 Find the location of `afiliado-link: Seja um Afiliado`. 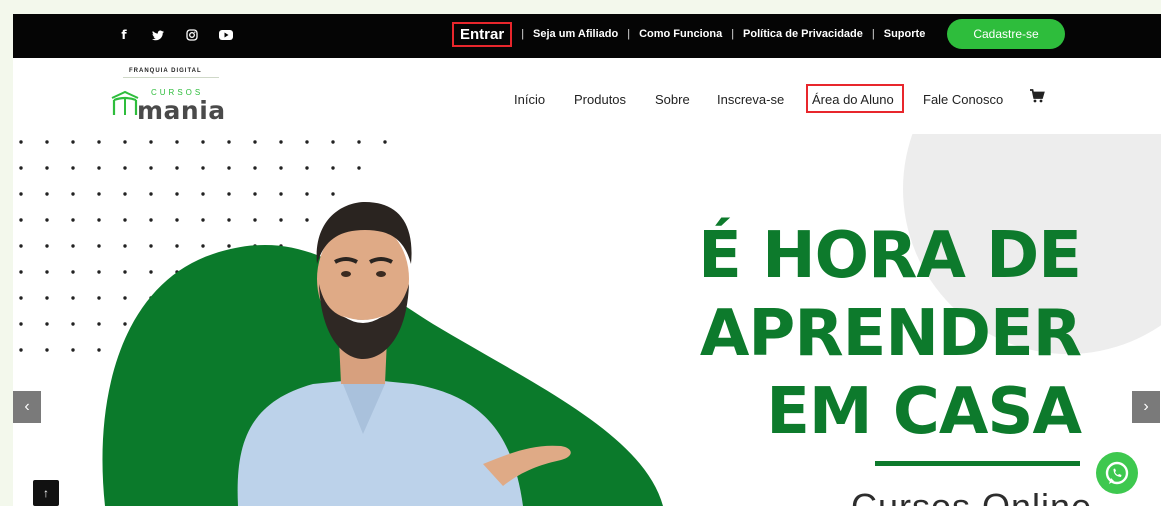

afiliado-link: Seja um Afiliado is located at coordinates (575, 34).